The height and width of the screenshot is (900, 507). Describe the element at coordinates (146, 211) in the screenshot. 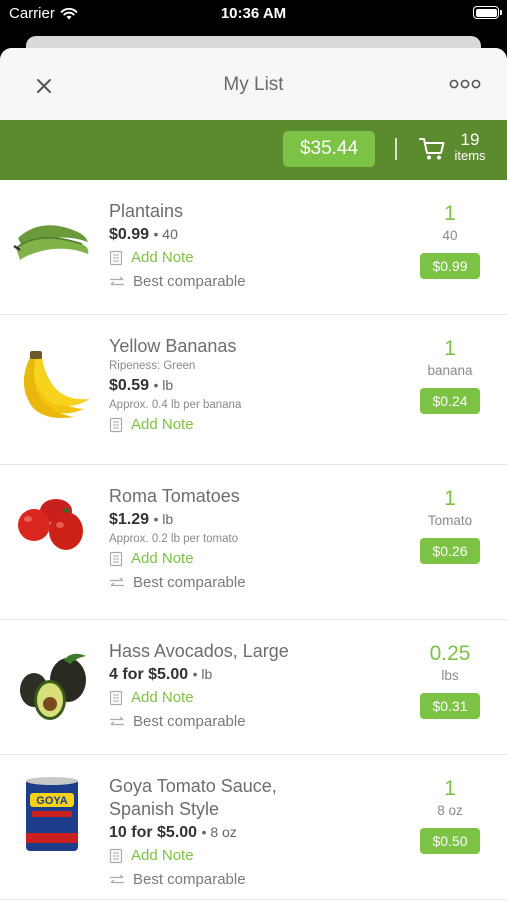

I see `item-name: Plantains` at that location.